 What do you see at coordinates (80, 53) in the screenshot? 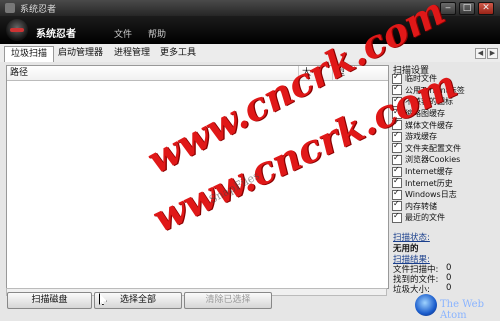
I see `tab-startup-manager: 启动管理器` at bounding box center [80, 53].